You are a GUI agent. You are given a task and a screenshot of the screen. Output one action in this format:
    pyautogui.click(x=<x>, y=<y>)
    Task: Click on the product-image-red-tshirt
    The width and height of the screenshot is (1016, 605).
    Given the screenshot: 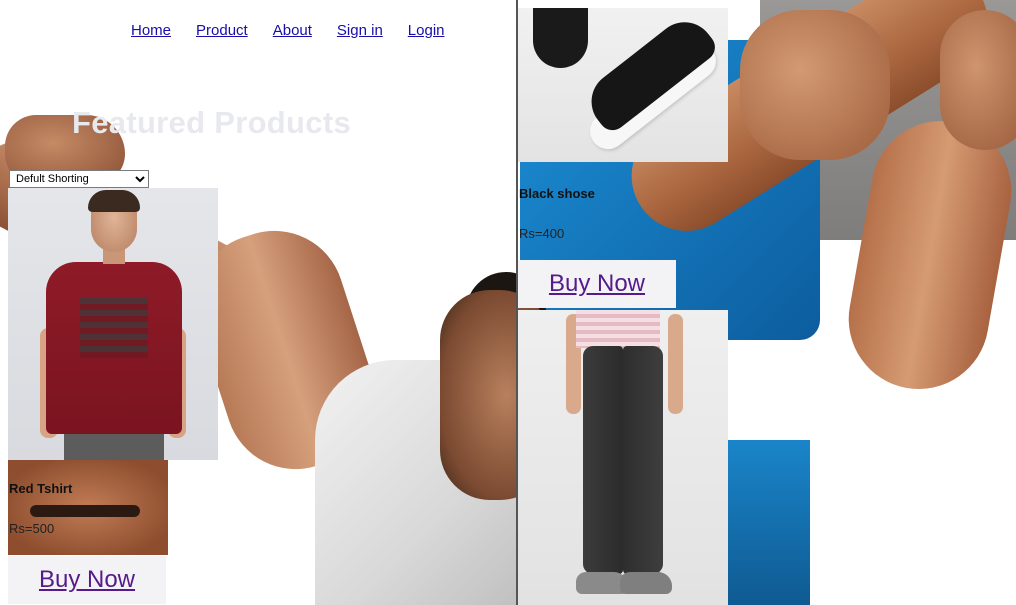 What is the action you would take?
    pyautogui.click(x=113, y=324)
    